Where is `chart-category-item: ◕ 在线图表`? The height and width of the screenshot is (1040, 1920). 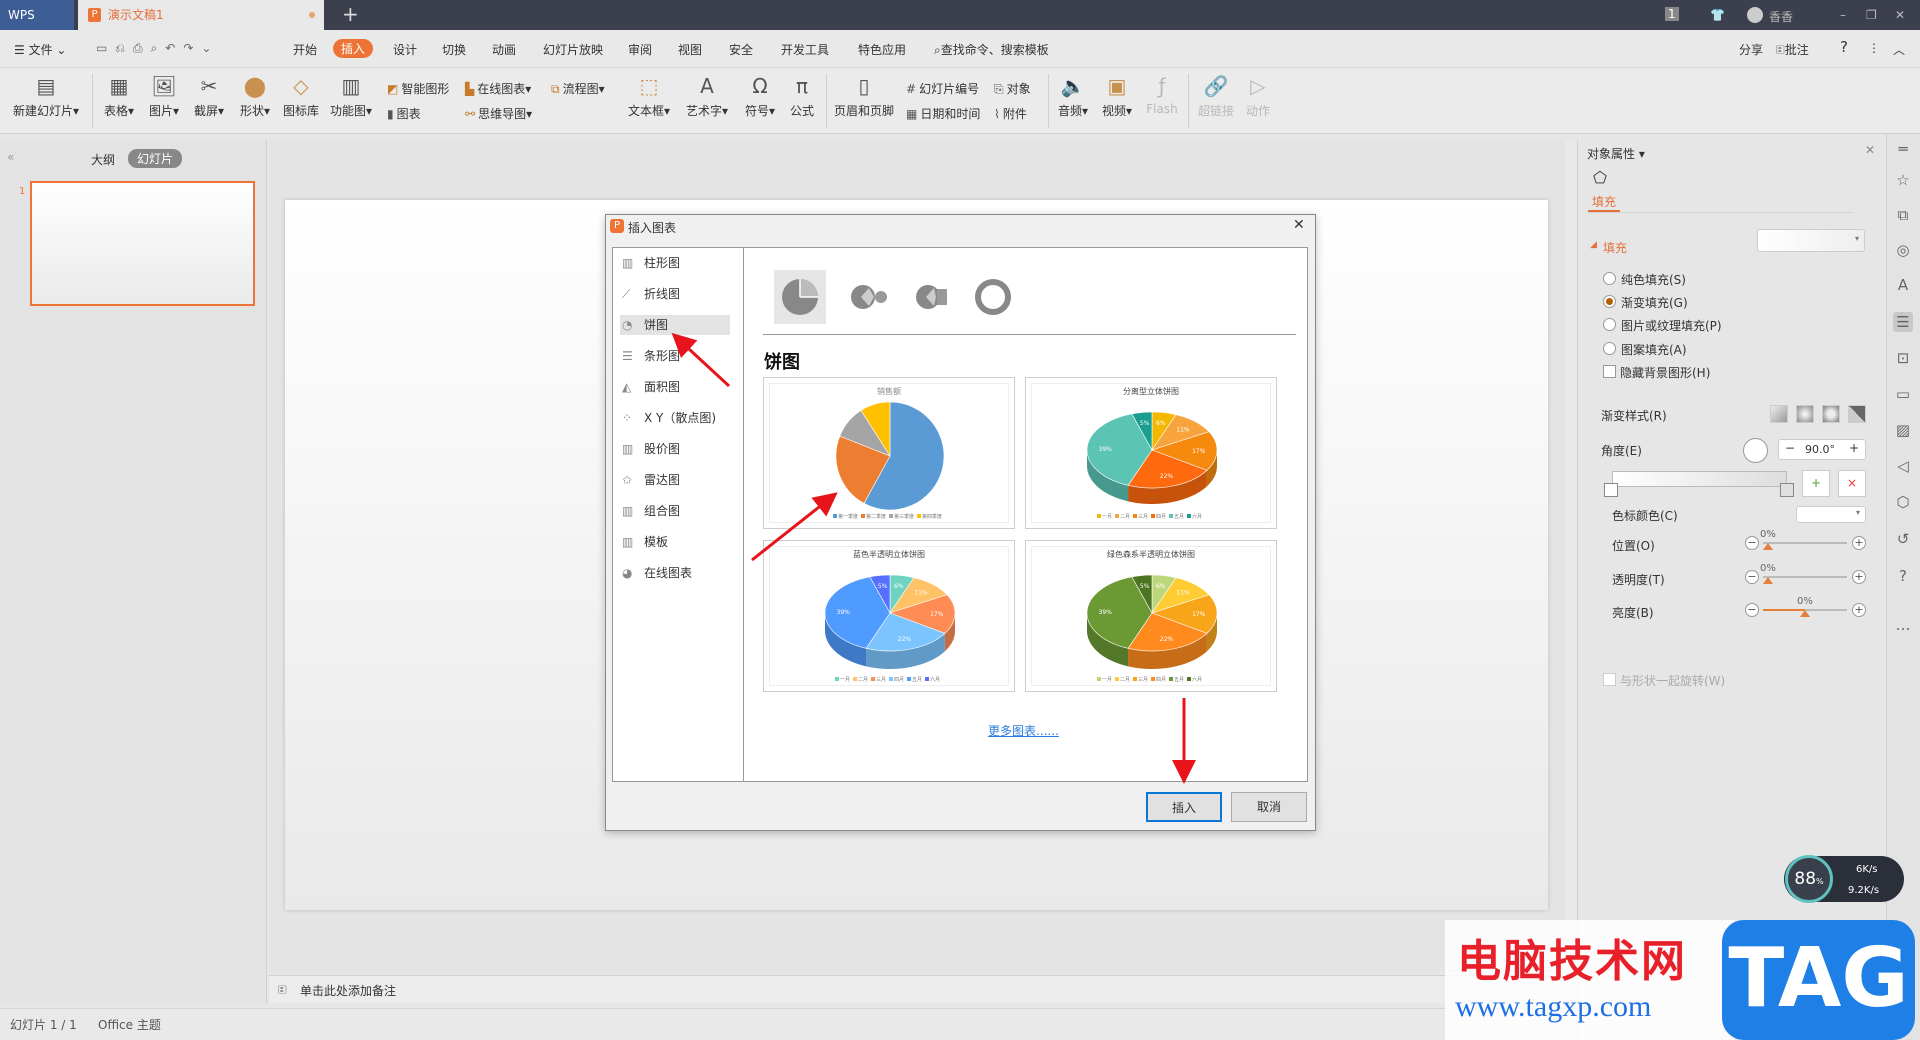
chart-category-item: ◕ 在线图表 is located at coordinates (675, 573).